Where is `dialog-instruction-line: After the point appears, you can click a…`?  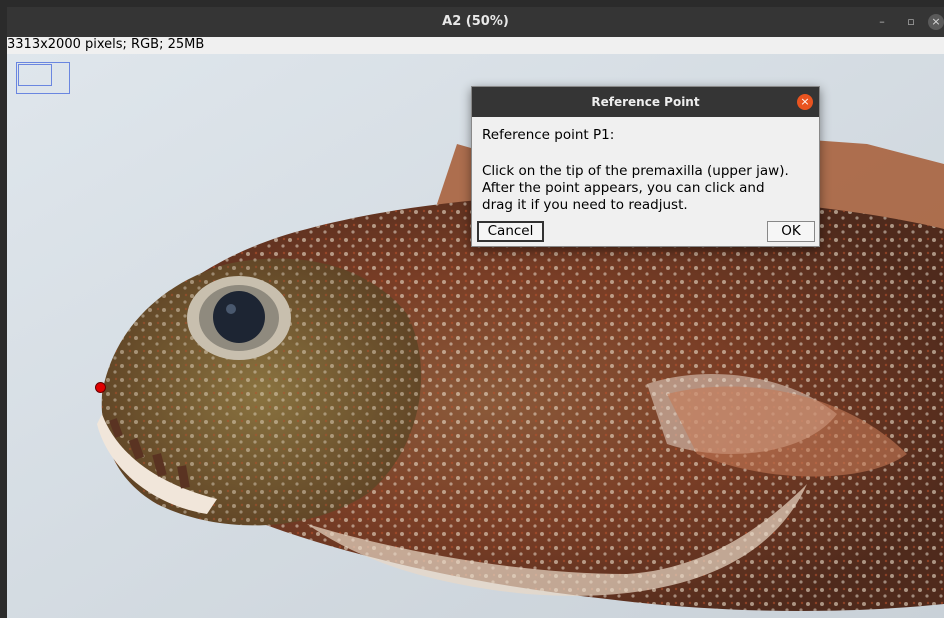 dialog-instruction-line: After the point appears, you can click a… is located at coordinates (623, 188).